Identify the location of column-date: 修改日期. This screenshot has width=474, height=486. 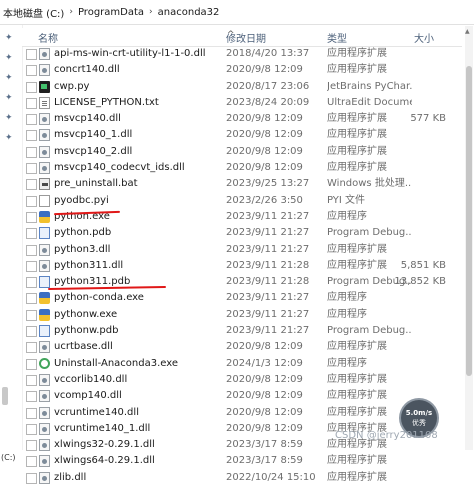
(246, 37).